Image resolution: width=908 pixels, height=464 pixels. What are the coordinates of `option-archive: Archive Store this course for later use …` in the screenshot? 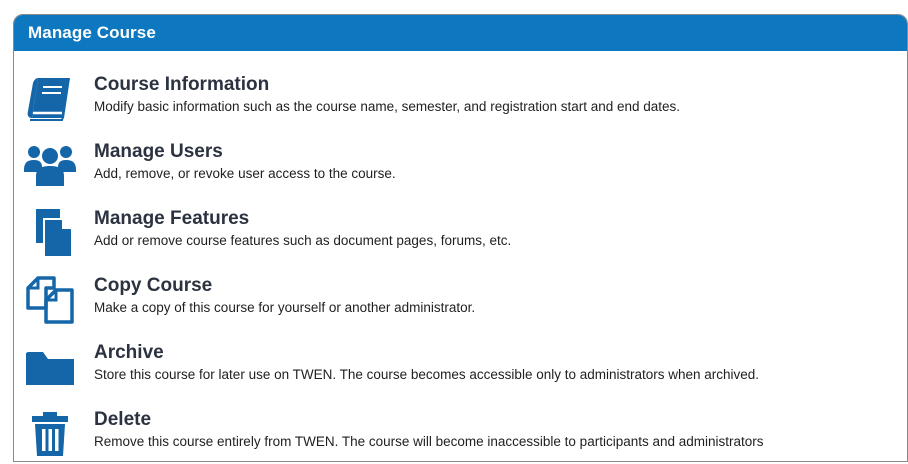 It's located at (454, 371).